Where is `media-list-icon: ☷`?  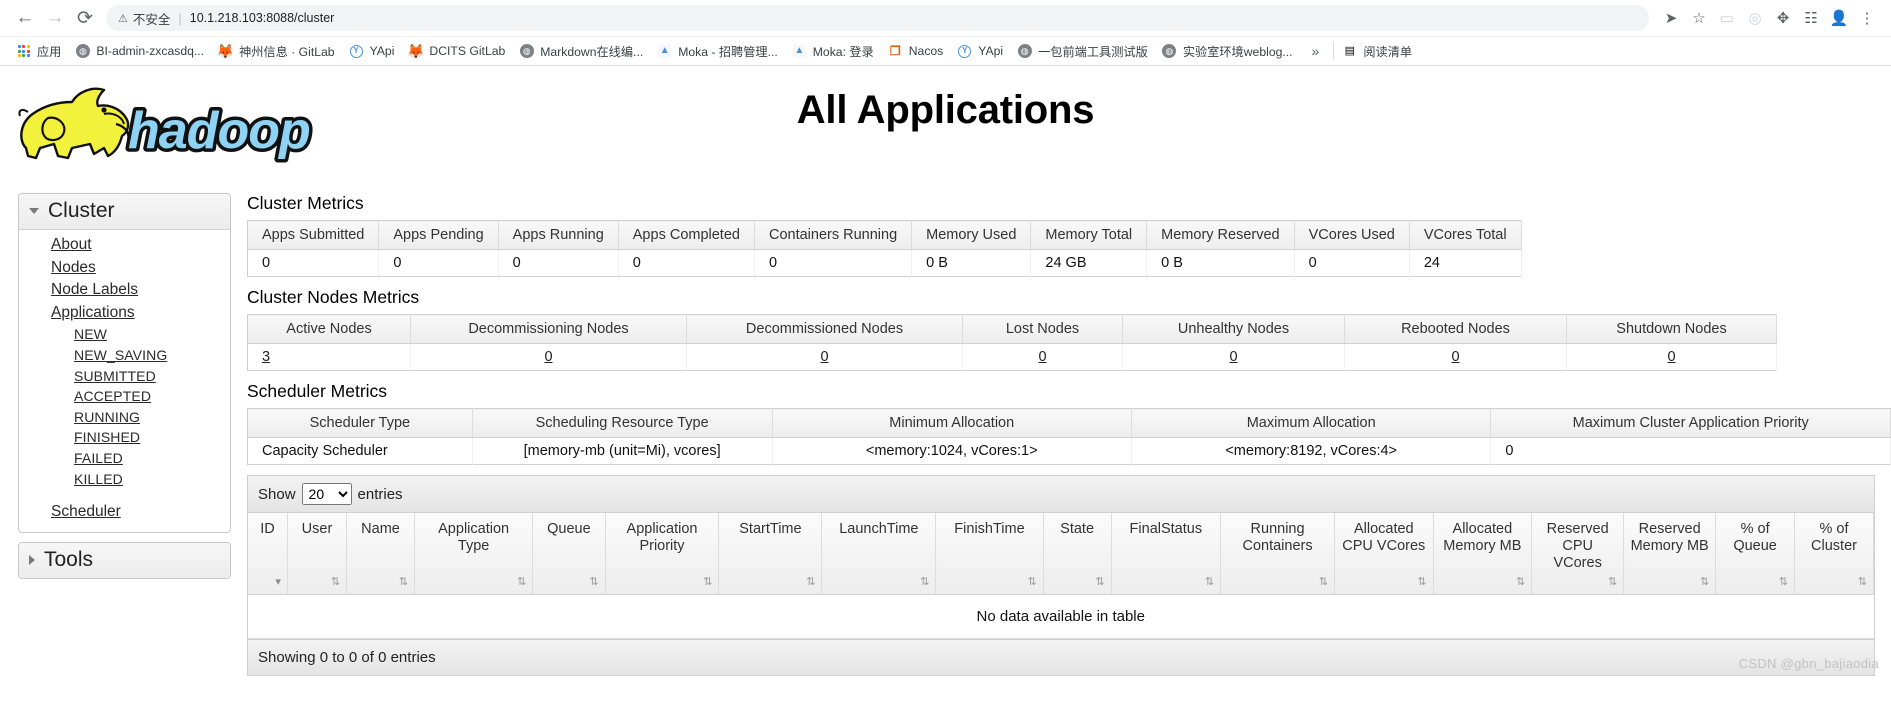
media-list-icon: ☷ is located at coordinates (1811, 18).